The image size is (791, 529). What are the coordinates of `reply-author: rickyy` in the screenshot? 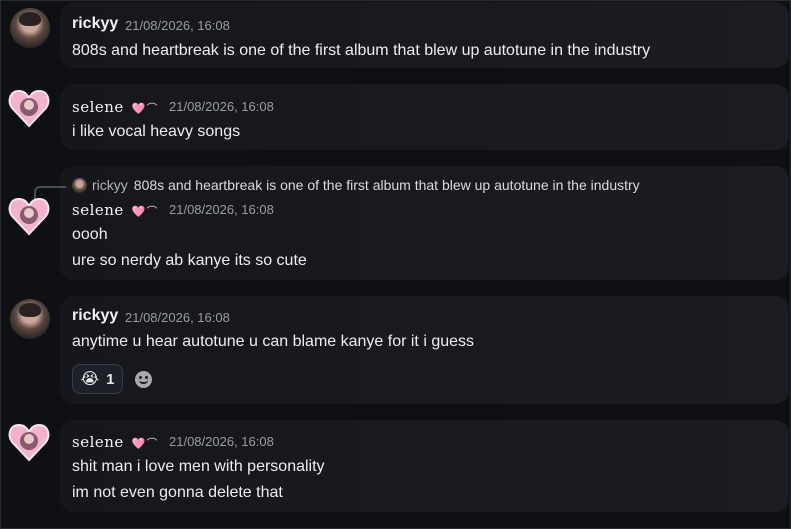 It's located at (110, 185).